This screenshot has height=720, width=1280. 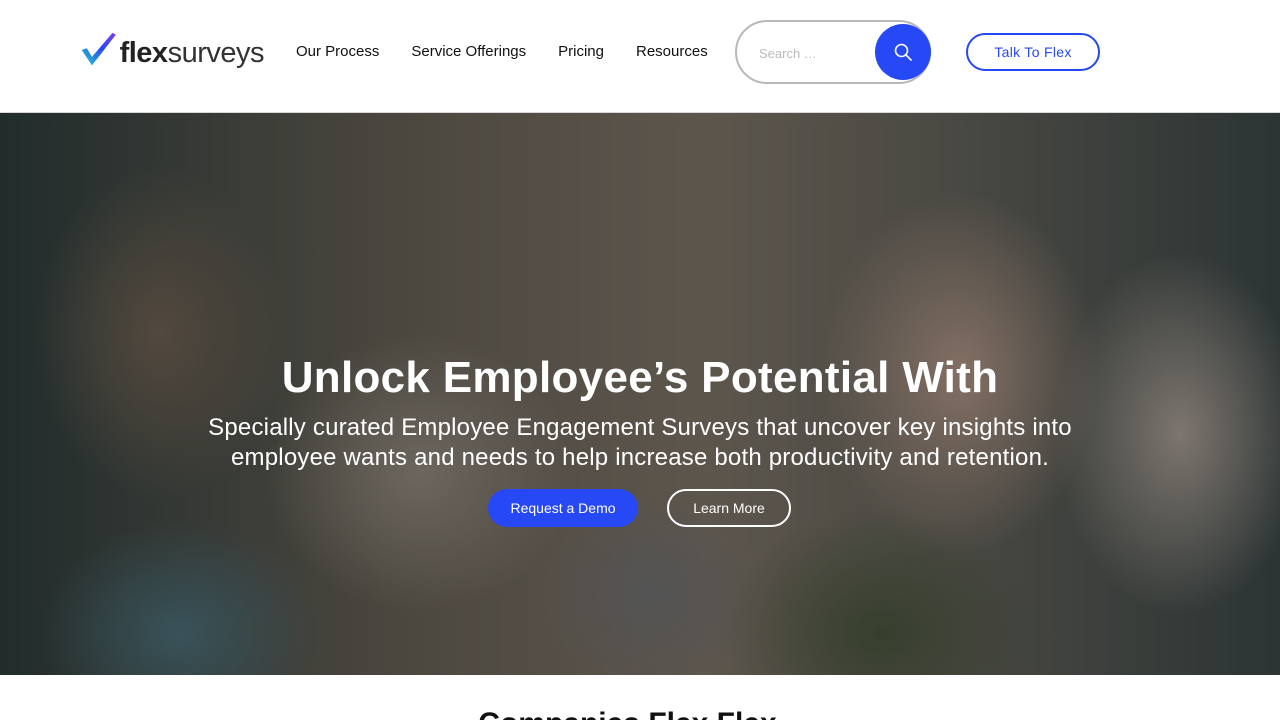 I want to click on talk-to-flex-button: Talk To Flex, so click(x=1033, y=52).